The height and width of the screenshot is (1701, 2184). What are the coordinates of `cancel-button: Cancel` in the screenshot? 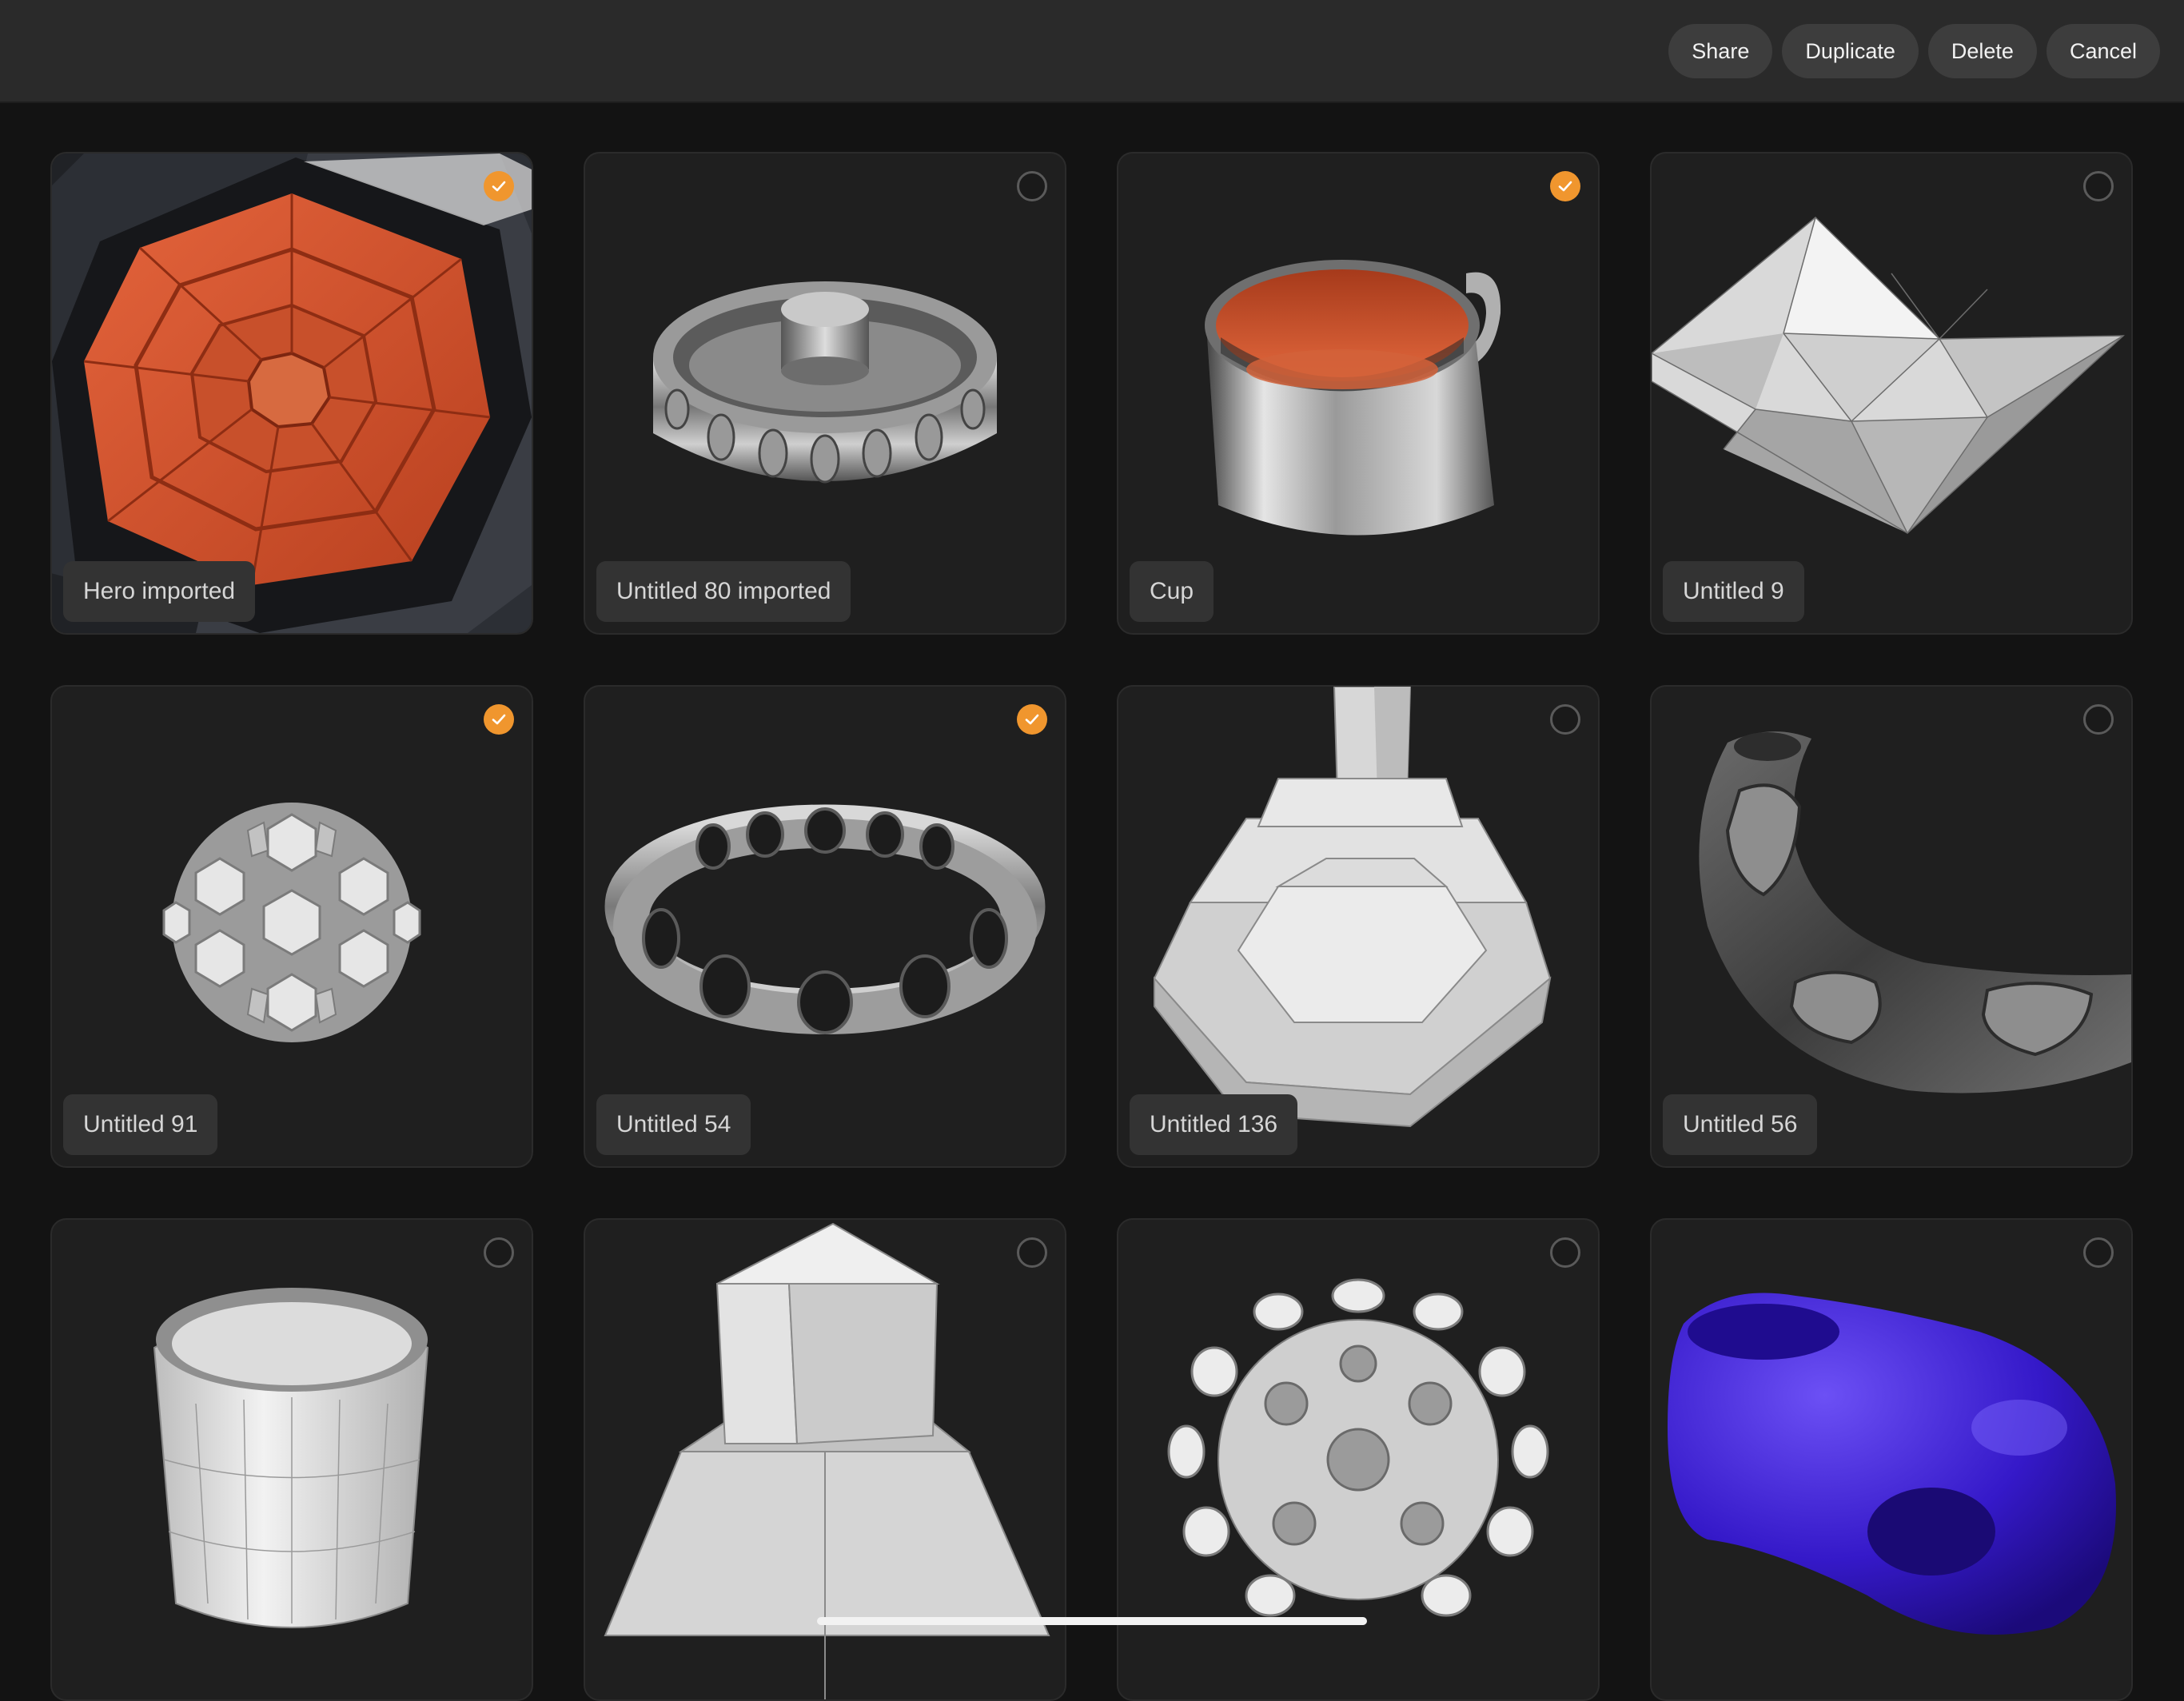 It's located at (2103, 51).